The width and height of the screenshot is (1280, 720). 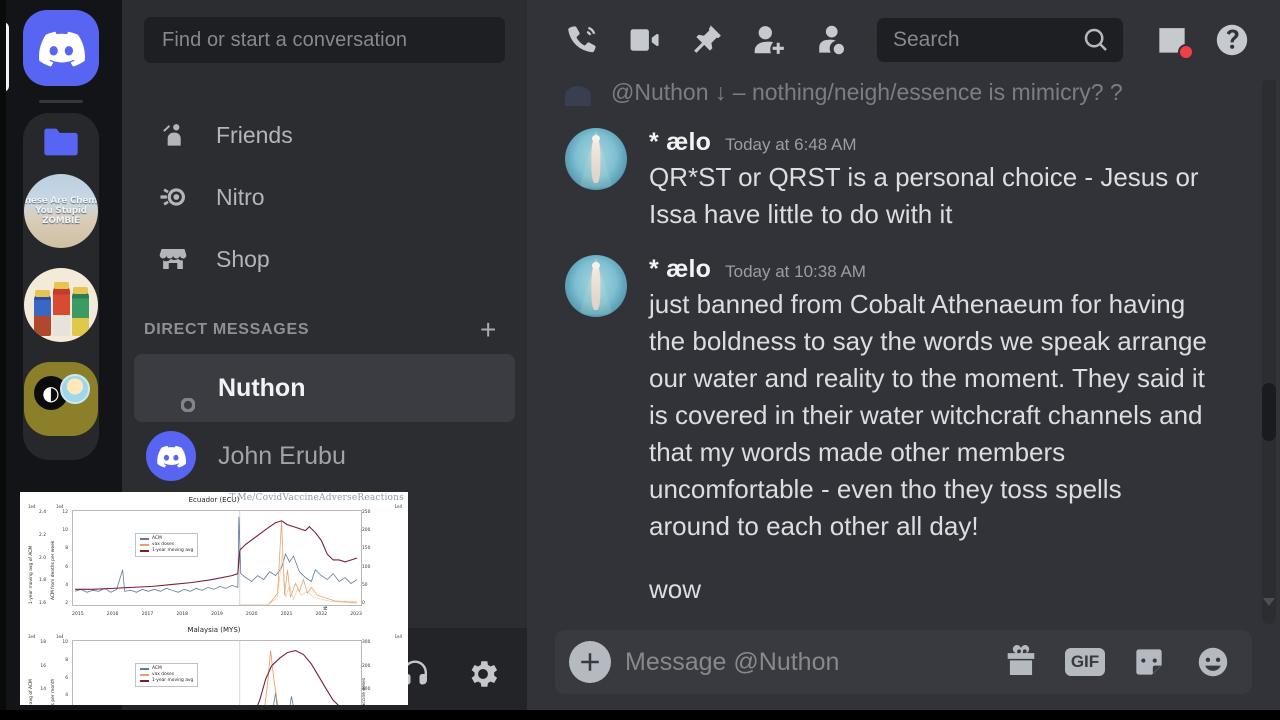 I want to click on video-icon, so click(x=644, y=40).